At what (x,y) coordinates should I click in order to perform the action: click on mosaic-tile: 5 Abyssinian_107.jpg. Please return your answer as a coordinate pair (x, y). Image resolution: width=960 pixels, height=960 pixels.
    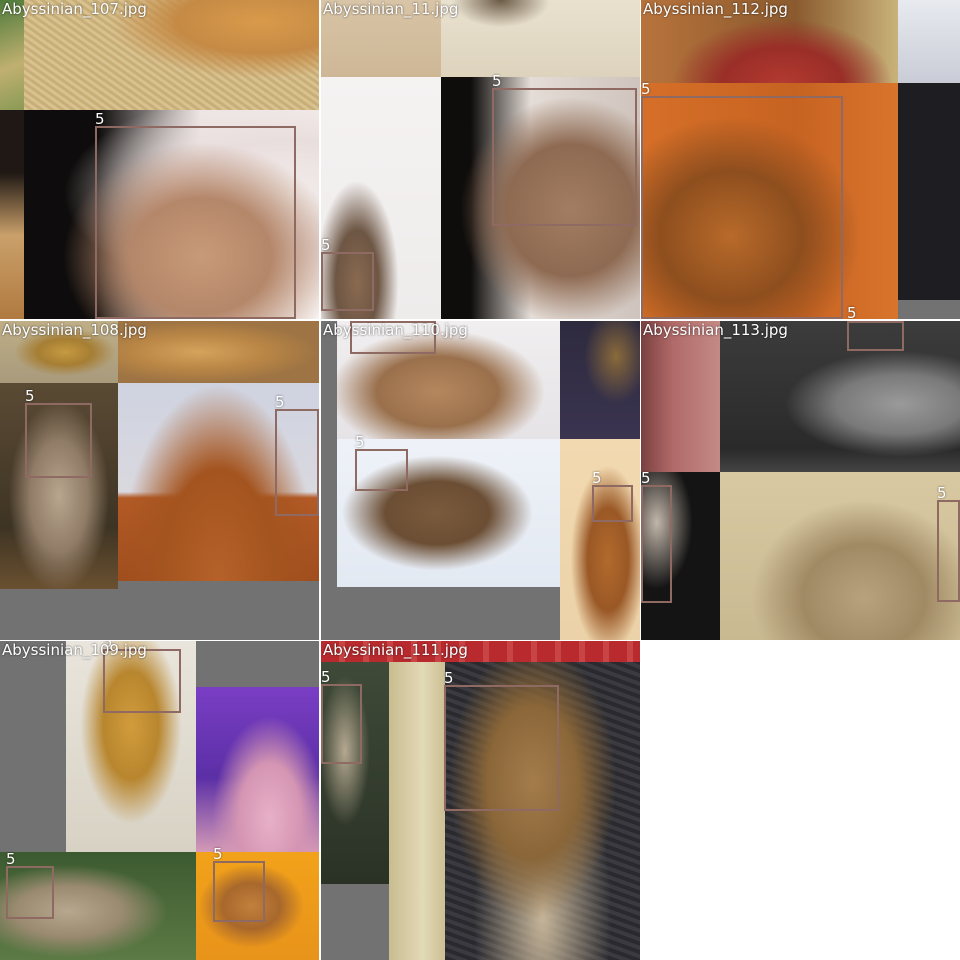
    Looking at the image, I should click on (159, 159).